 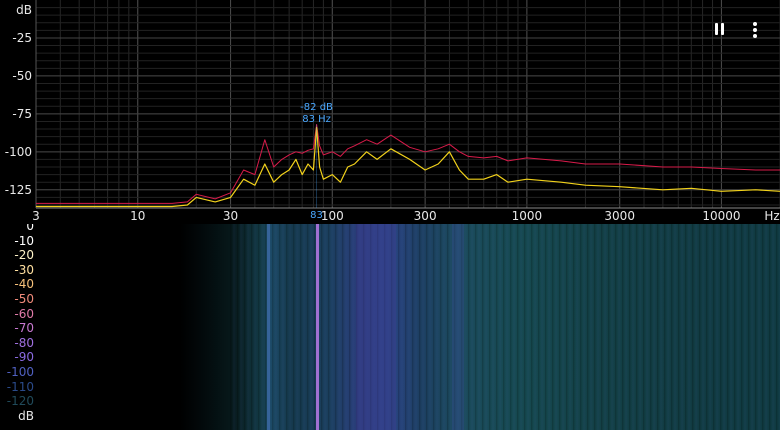 What do you see at coordinates (20, 372) in the screenshot?
I see `spectrogram-scale-label: -100` at bounding box center [20, 372].